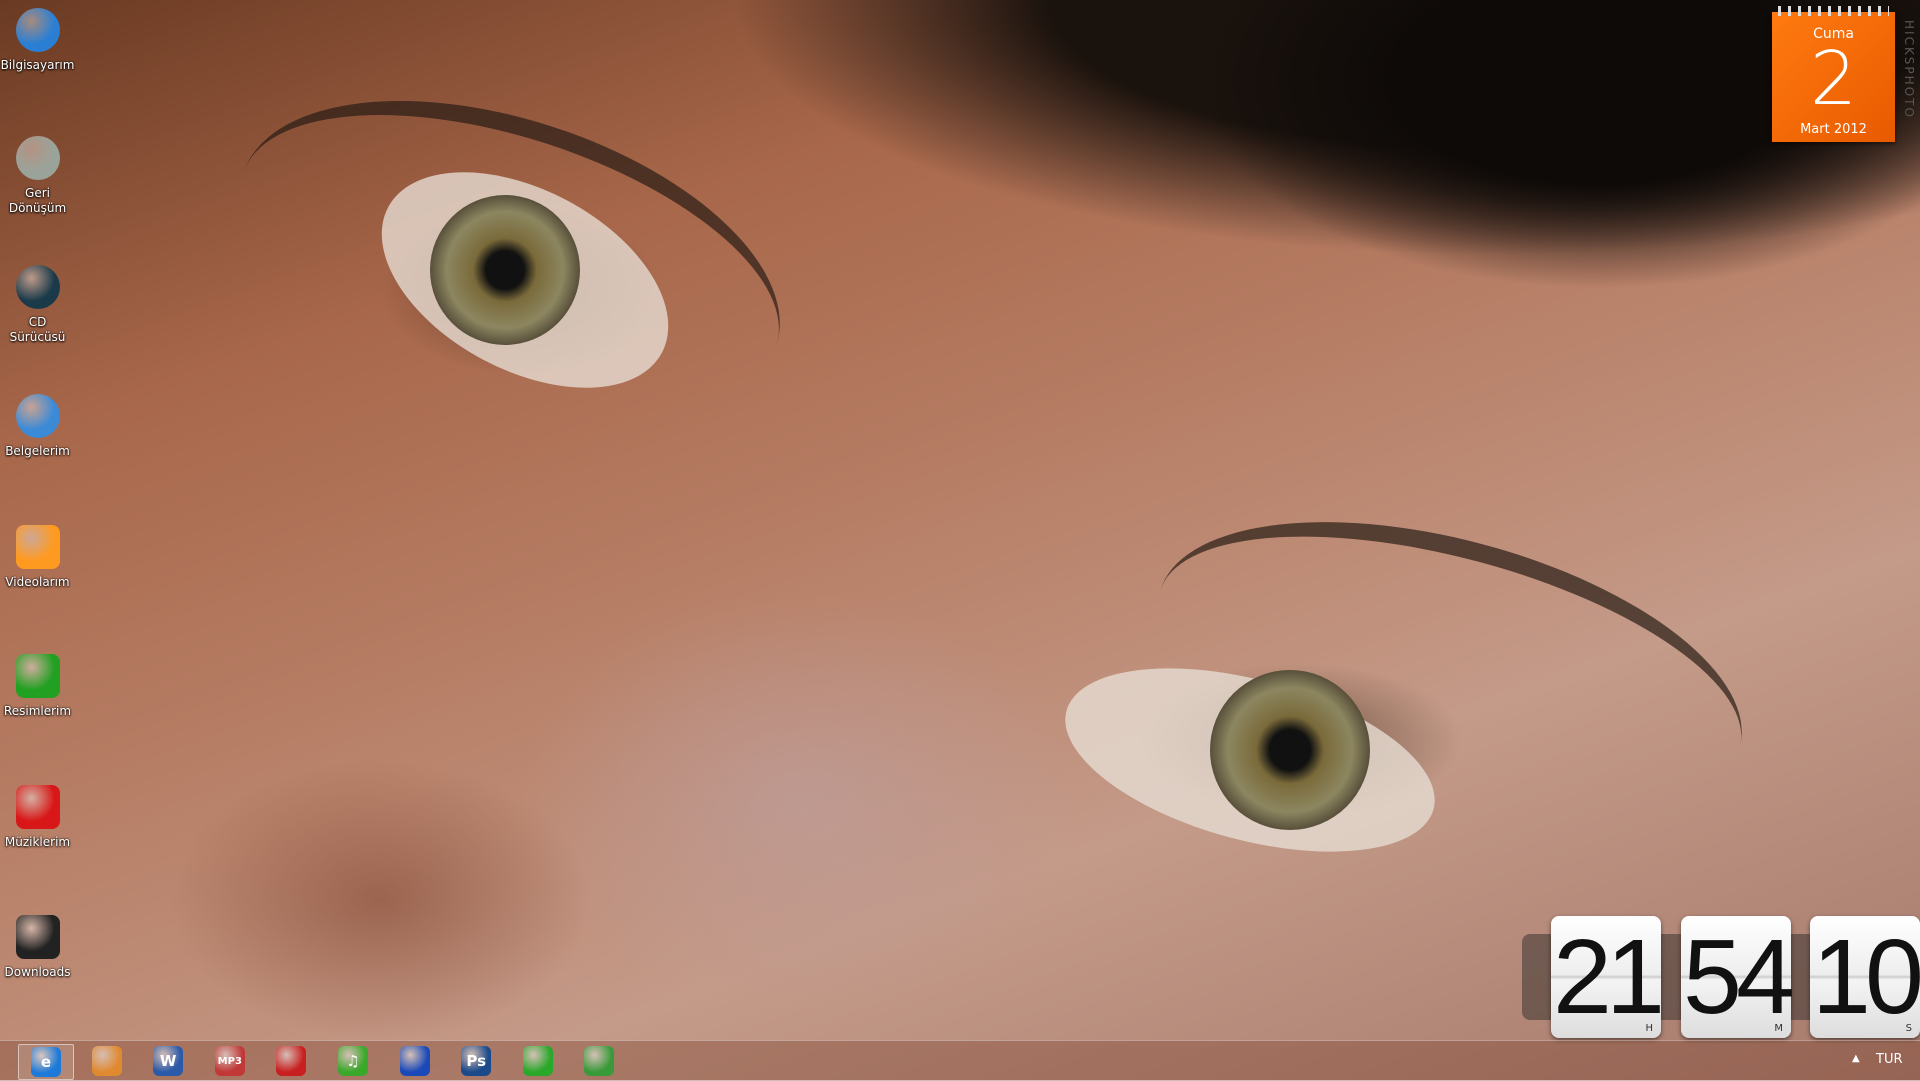 The image size is (1920, 1081). I want to click on cd-drive-icon, so click(37, 287).